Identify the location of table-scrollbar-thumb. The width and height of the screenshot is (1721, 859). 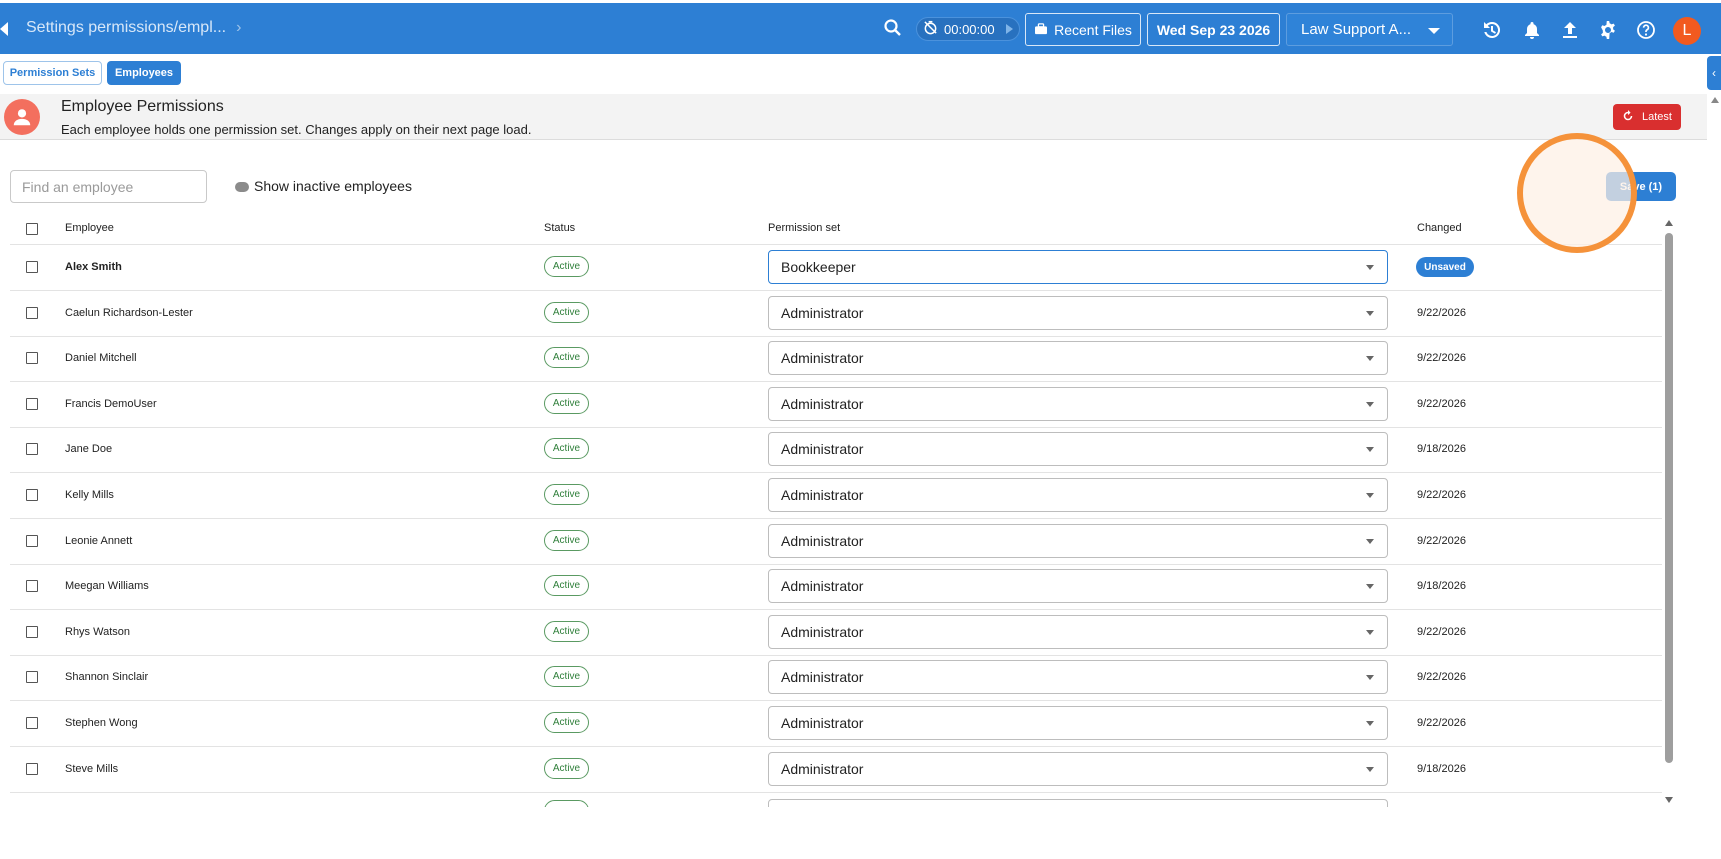
(1669, 498).